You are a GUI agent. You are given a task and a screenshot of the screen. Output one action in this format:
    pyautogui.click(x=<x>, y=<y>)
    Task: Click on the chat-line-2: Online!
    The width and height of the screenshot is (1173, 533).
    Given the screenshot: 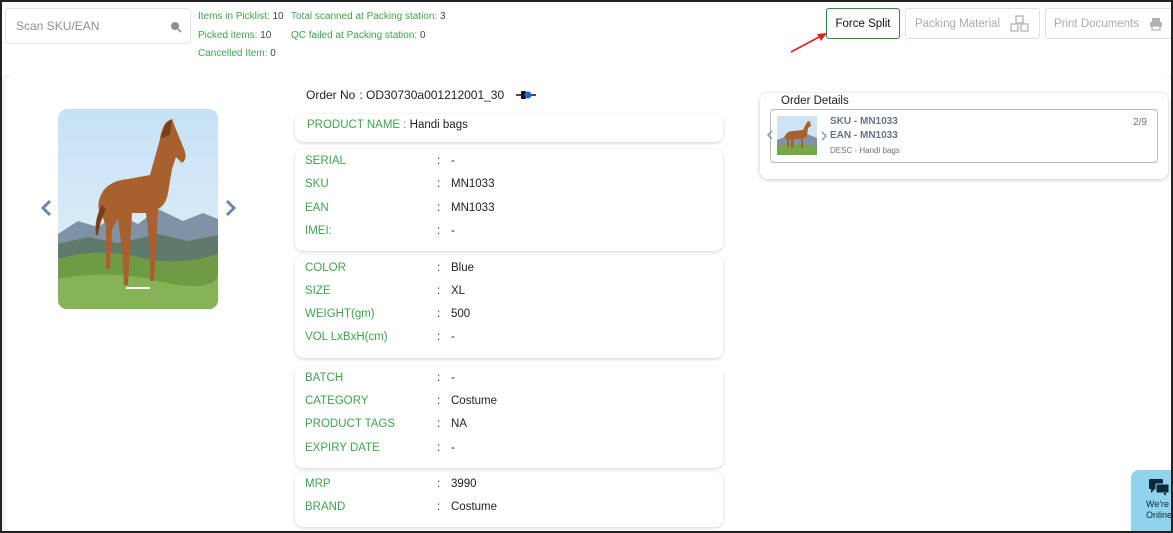 What is the action you would take?
    pyautogui.click(x=1159, y=515)
    